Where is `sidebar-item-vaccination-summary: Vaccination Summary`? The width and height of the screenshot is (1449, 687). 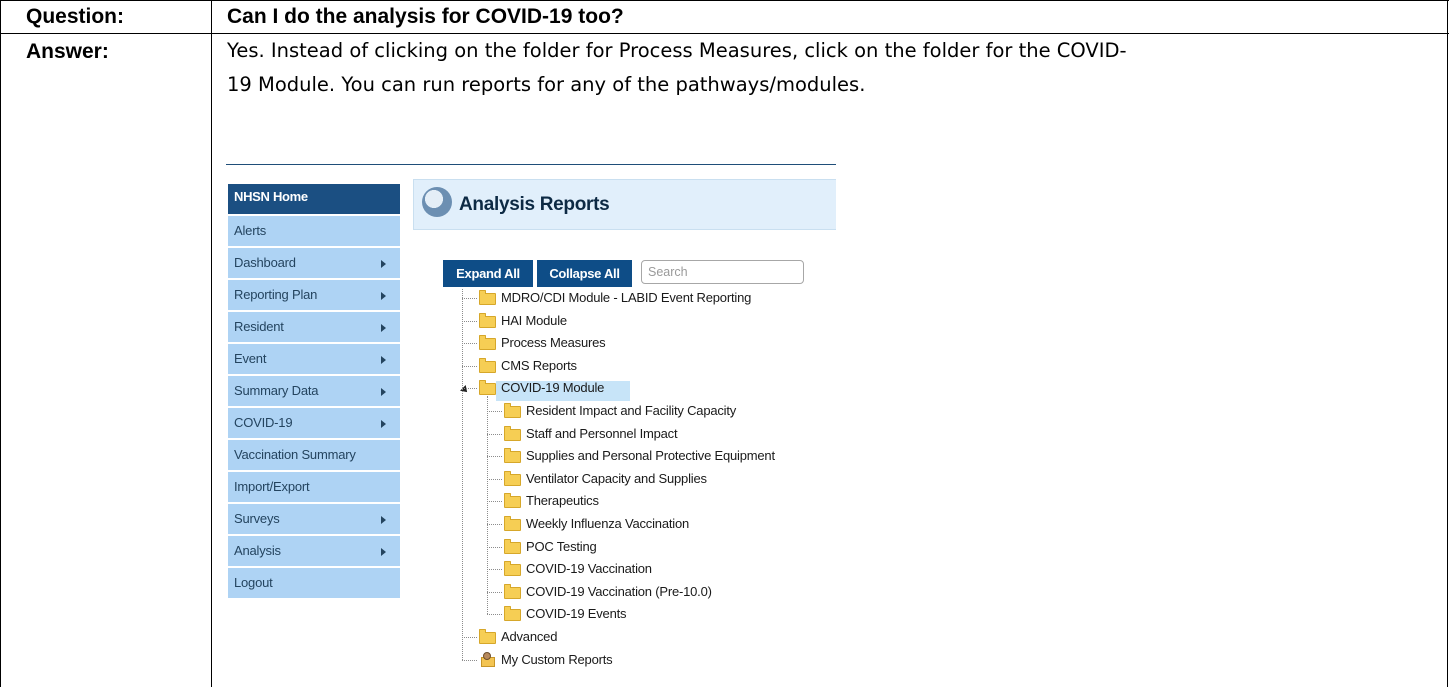
sidebar-item-vaccination-summary: Vaccination Summary is located at coordinates (314, 455).